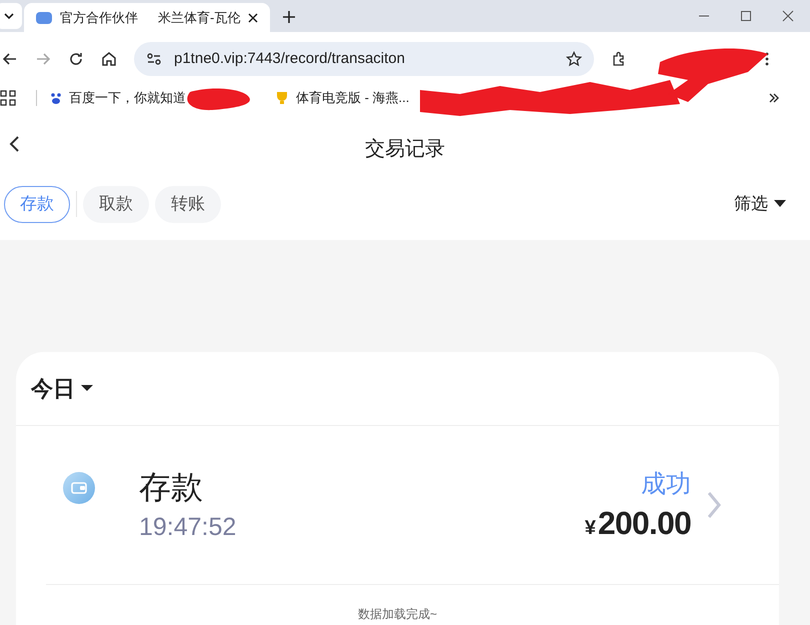 This screenshot has height=625, width=810. What do you see at coordinates (282, 98) in the screenshot?
I see `trophy-icon` at bounding box center [282, 98].